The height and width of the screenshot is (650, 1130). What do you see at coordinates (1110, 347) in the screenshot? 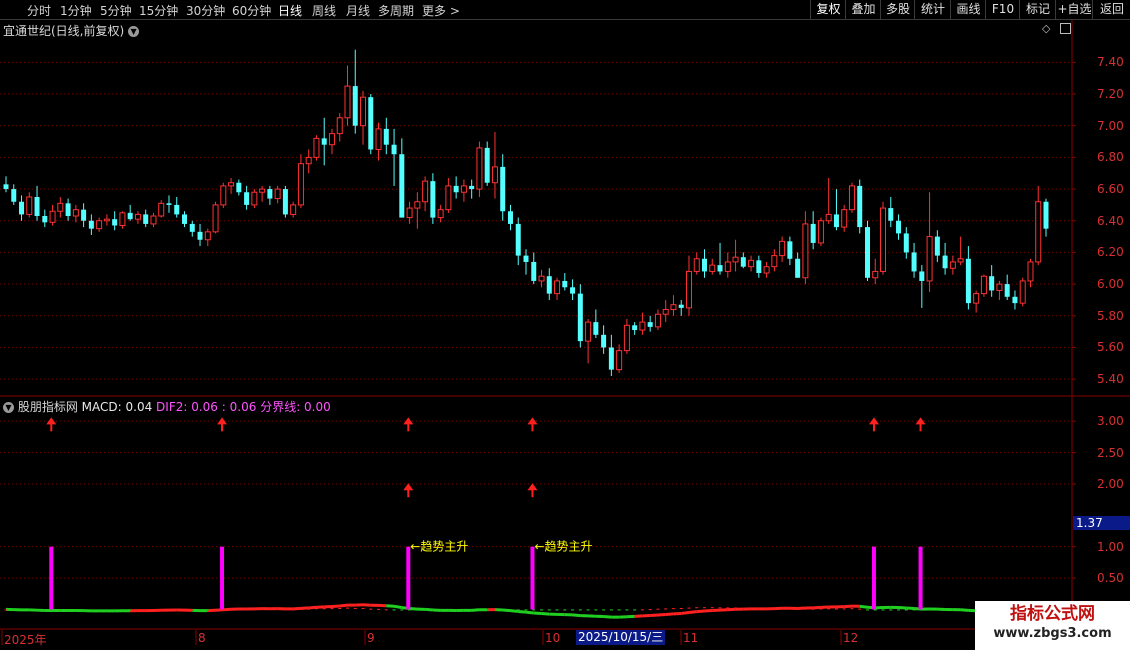
I see `price-tick-label: 5.60` at bounding box center [1110, 347].